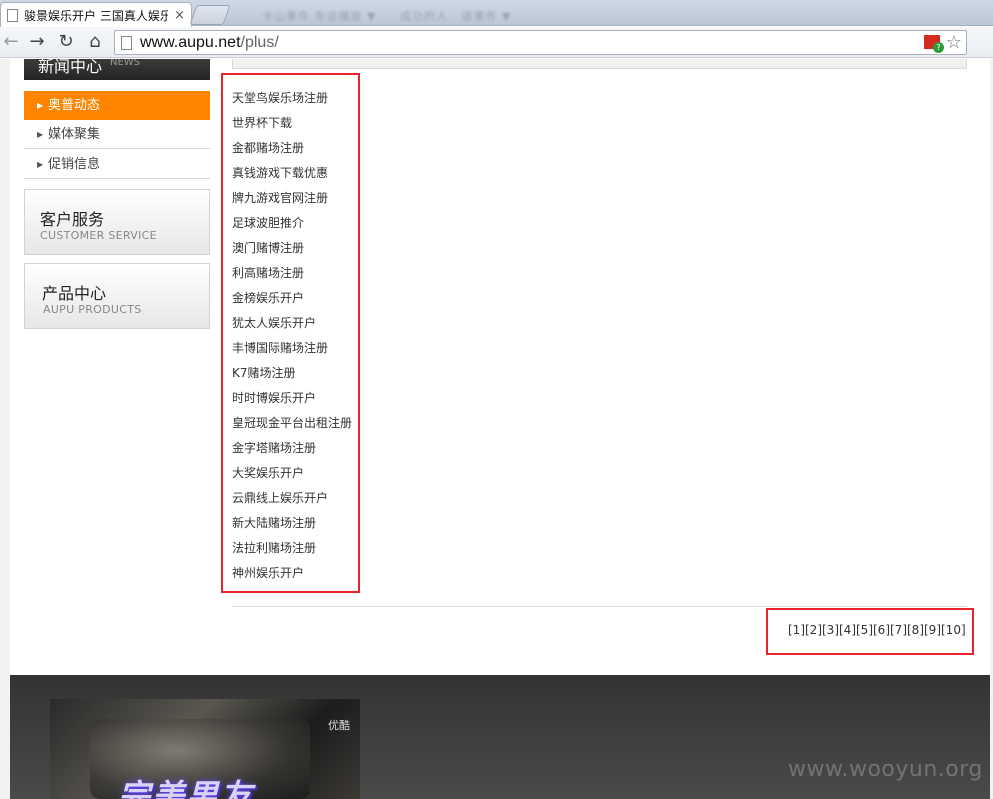  Describe the element at coordinates (72, 219) in the screenshot. I see `customer-service-title: 客户服务` at that location.